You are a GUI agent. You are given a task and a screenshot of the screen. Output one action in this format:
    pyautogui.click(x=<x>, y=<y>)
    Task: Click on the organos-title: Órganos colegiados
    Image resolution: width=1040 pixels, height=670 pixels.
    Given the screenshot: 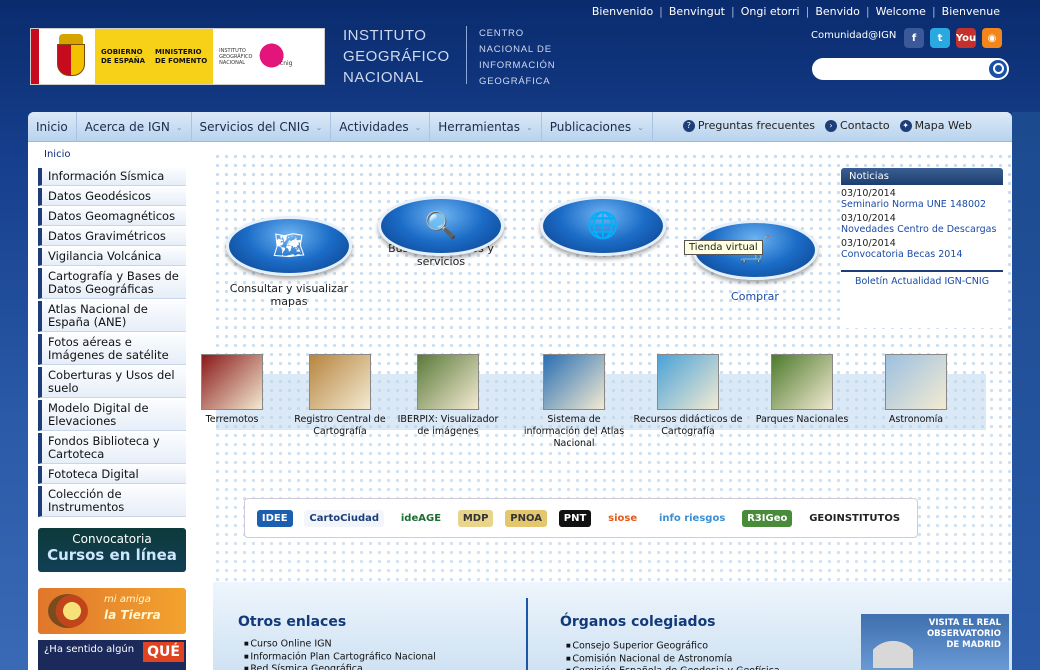 What is the action you would take?
    pyautogui.click(x=638, y=622)
    